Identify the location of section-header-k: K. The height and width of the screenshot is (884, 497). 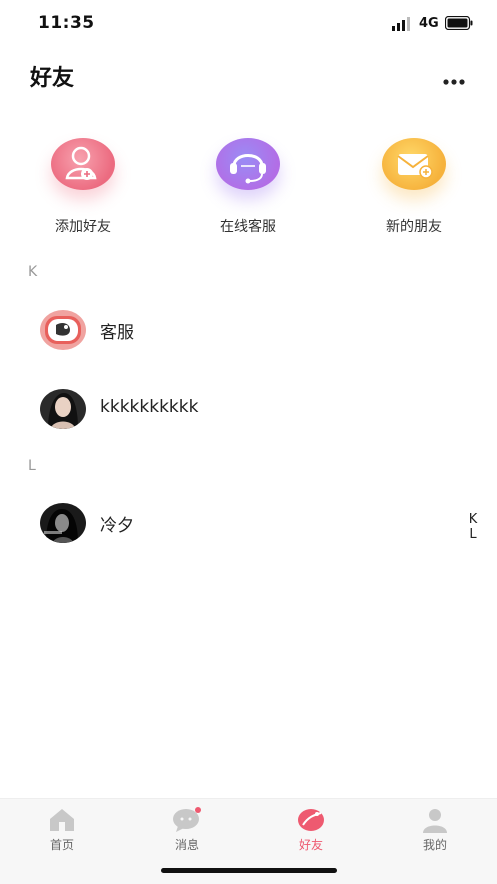
(33, 272).